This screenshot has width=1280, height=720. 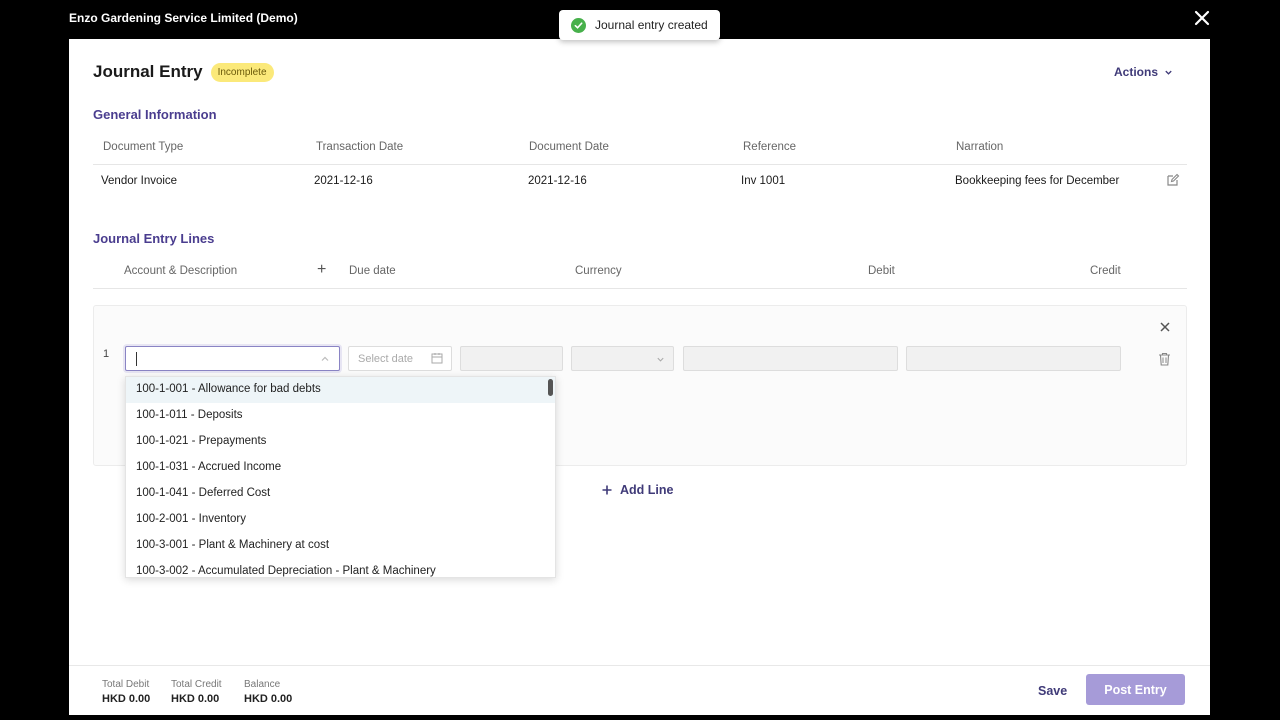 I want to click on total-debit-value: HKD 0.00, so click(x=126, y=699).